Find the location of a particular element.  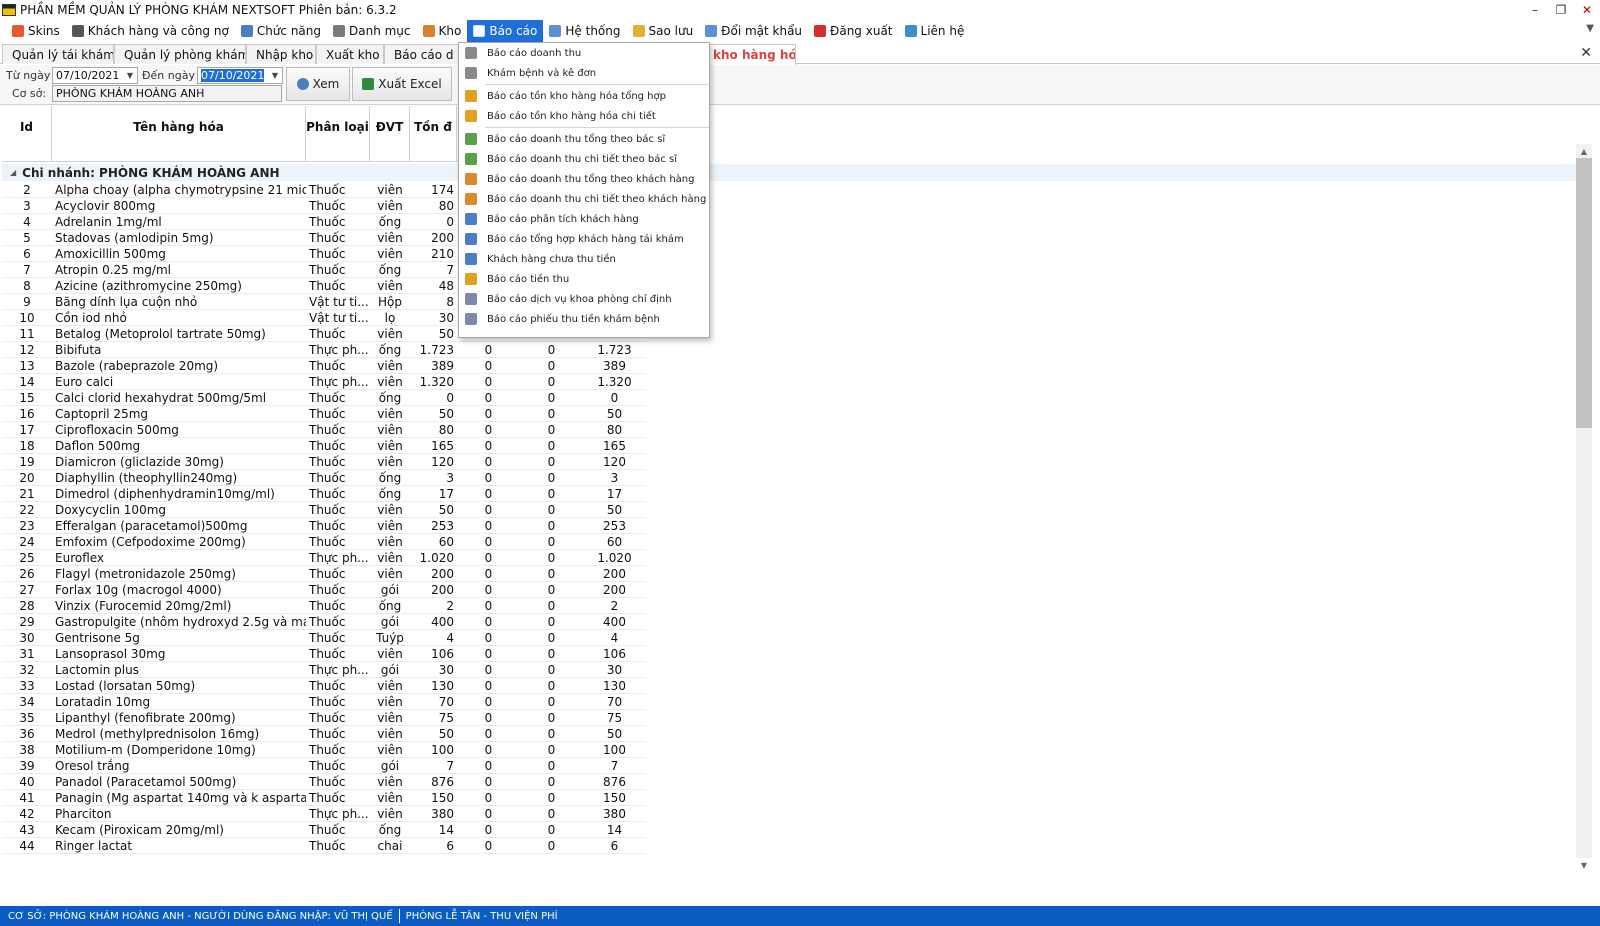

menu-catalog: Danh mục is located at coordinates (372, 31).